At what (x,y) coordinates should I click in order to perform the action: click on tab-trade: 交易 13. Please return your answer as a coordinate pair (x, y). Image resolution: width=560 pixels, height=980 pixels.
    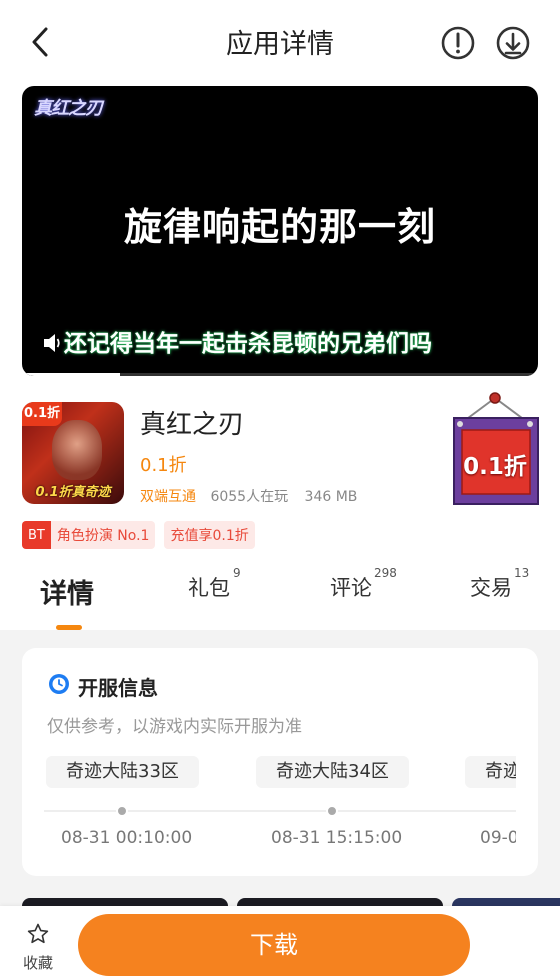
    Looking at the image, I should click on (499, 584).